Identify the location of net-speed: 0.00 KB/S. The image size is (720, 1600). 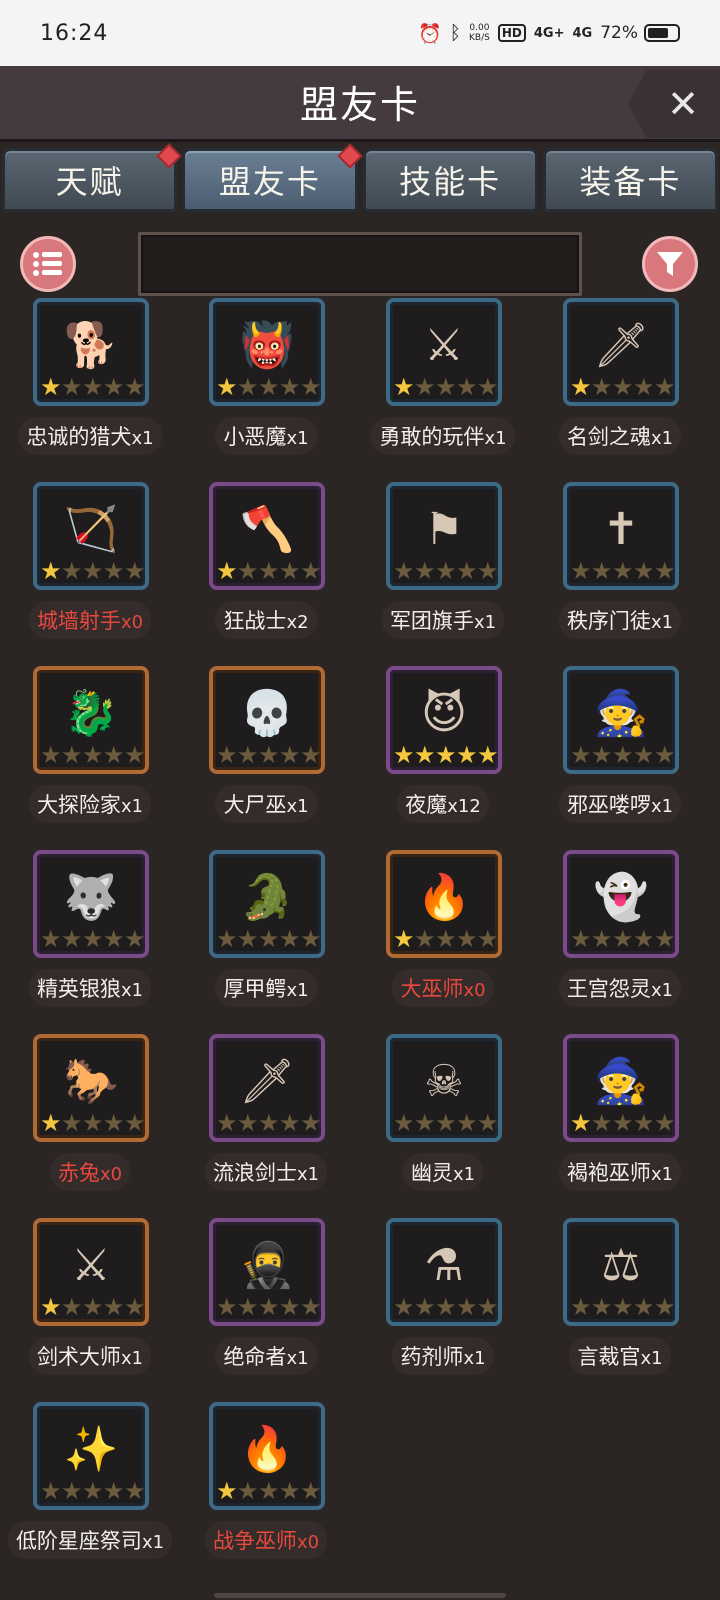
(479, 33).